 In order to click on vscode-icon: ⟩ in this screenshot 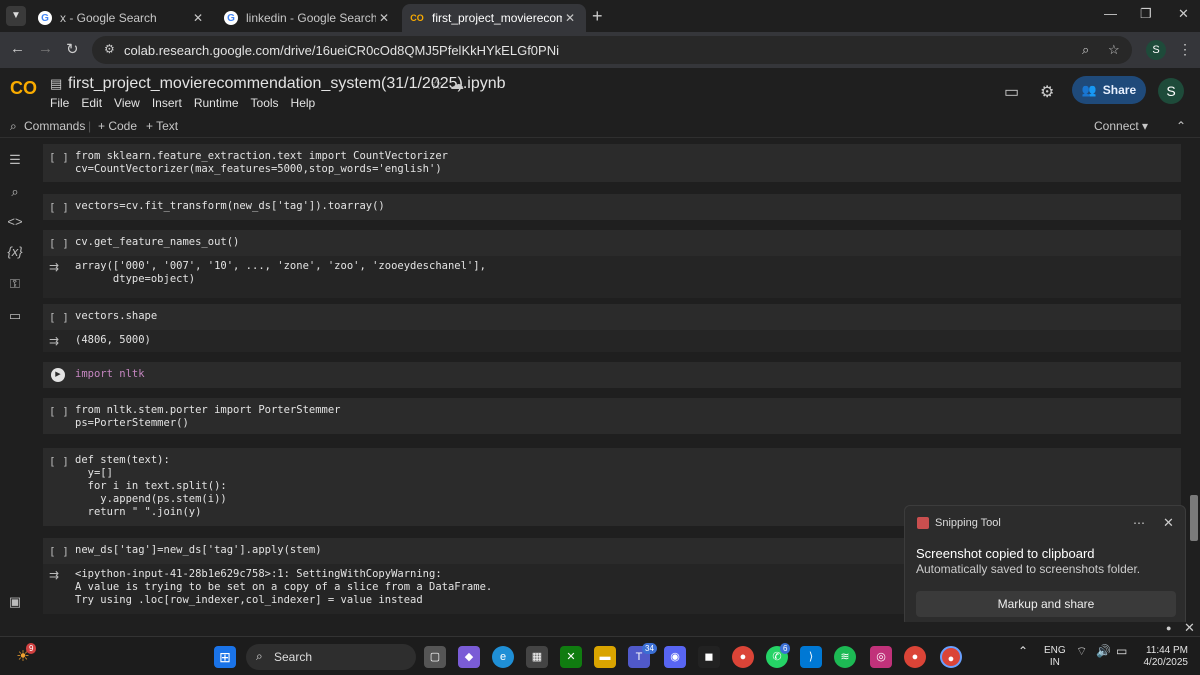, I will do `click(811, 657)`.